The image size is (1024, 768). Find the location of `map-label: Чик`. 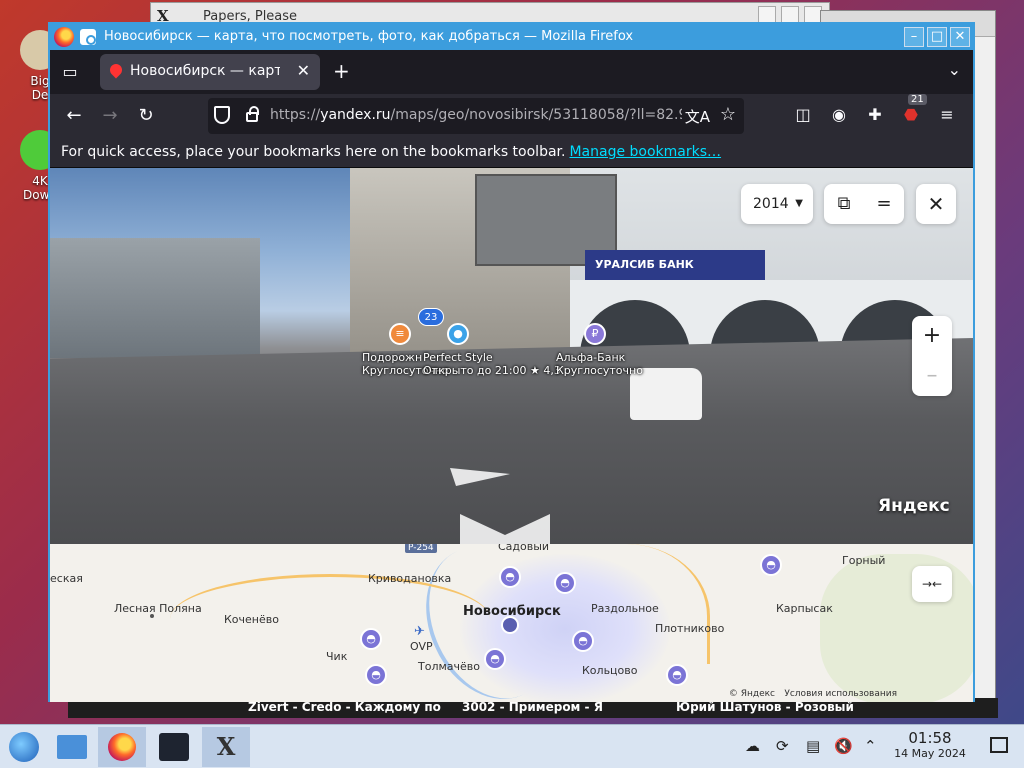

map-label: Чик is located at coordinates (337, 656).